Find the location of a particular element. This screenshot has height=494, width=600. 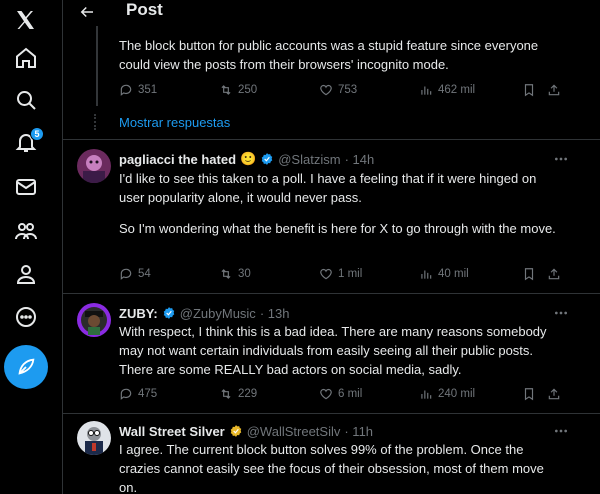

display-name: ZUBY: is located at coordinates (138, 313).